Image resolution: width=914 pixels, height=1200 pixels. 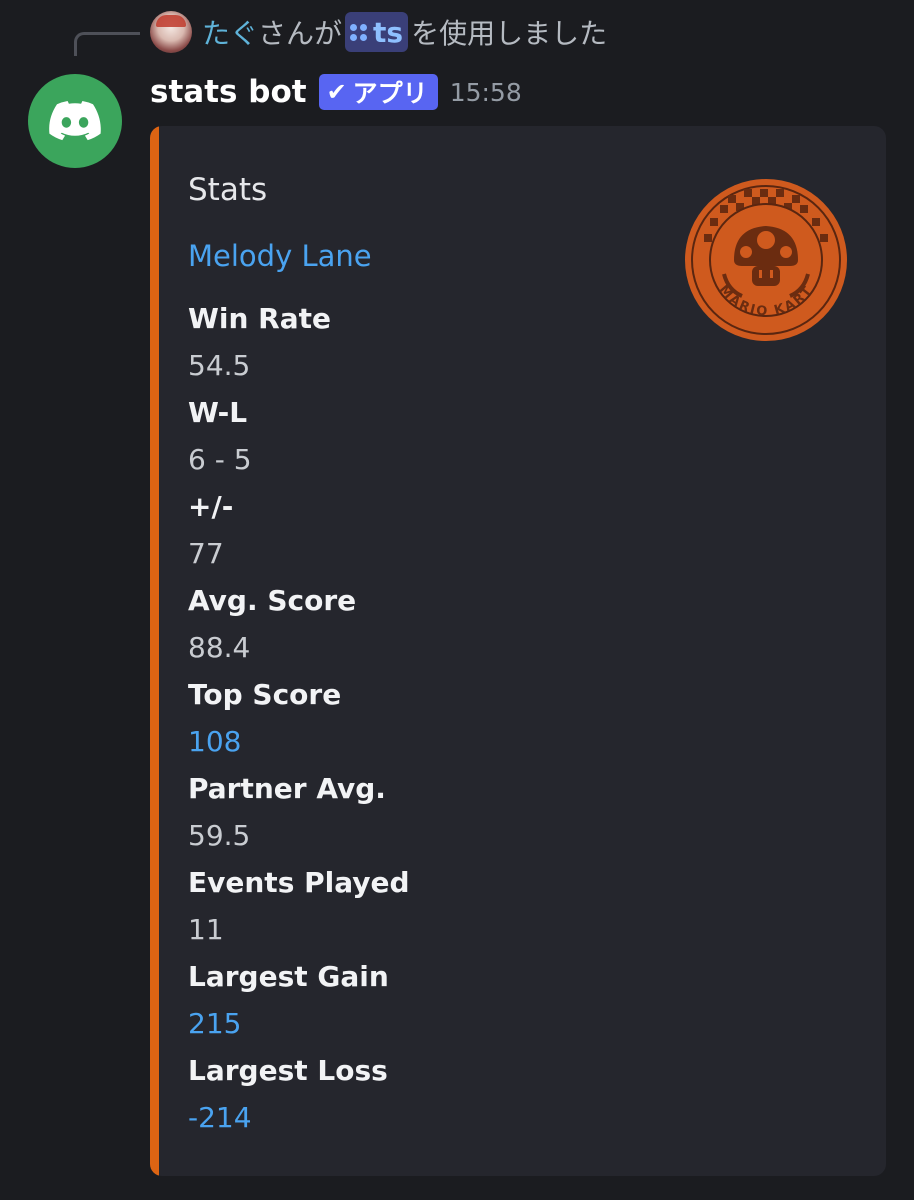 I want to click on field-name: +/-, so click(x=211, y=506).